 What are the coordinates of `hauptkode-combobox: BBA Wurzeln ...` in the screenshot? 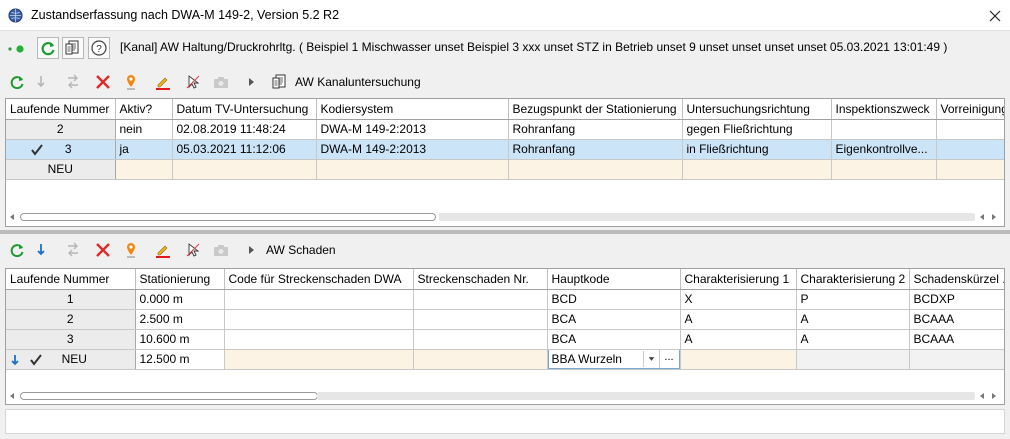 It's located at (613, 358).